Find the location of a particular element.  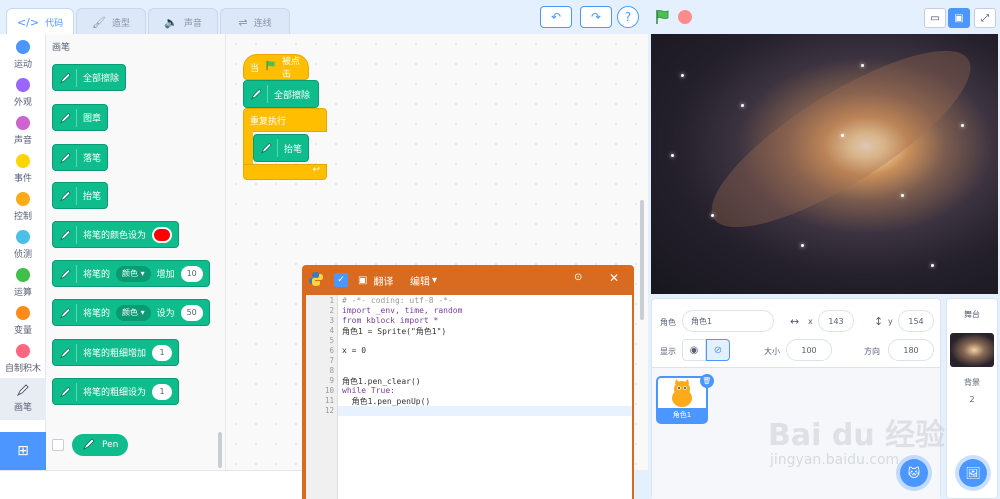

block-label: 落笔 is located at coordinates (92, 159).